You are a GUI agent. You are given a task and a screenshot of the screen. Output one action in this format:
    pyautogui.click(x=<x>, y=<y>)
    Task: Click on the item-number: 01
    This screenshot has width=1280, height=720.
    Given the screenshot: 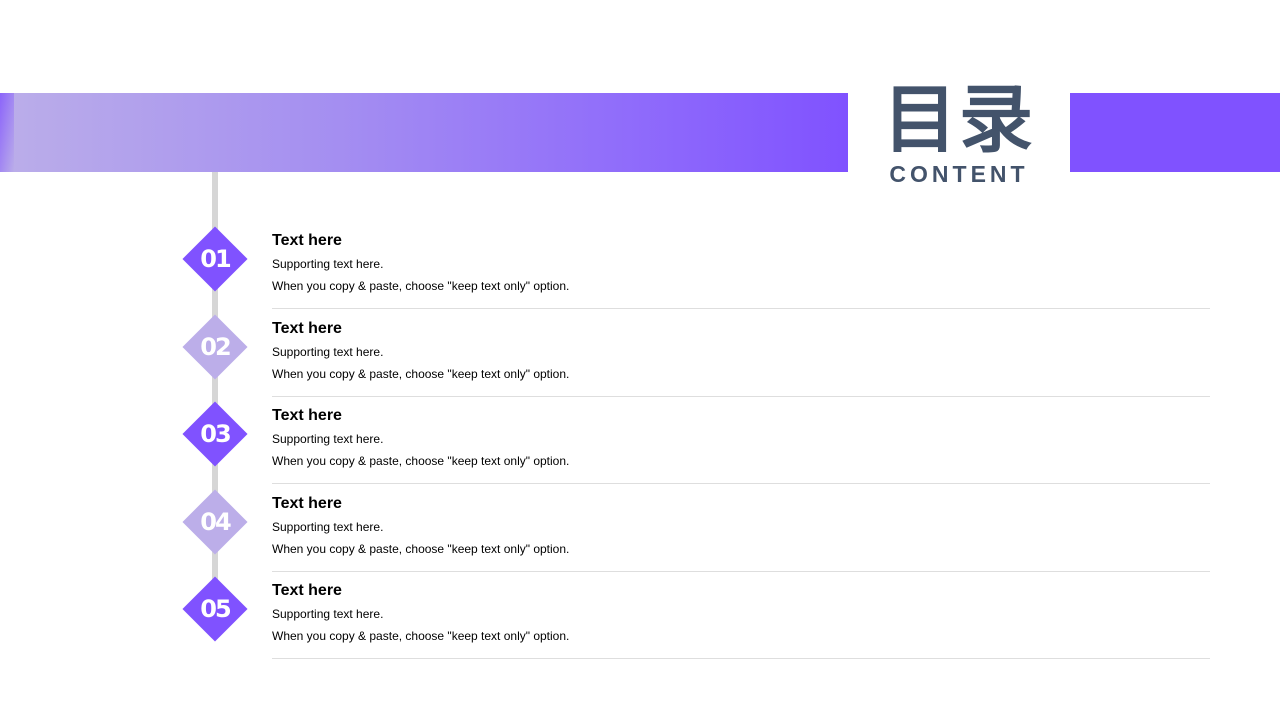 What is the action you would take?
    pyautogui.click(x=215, y=259)
    